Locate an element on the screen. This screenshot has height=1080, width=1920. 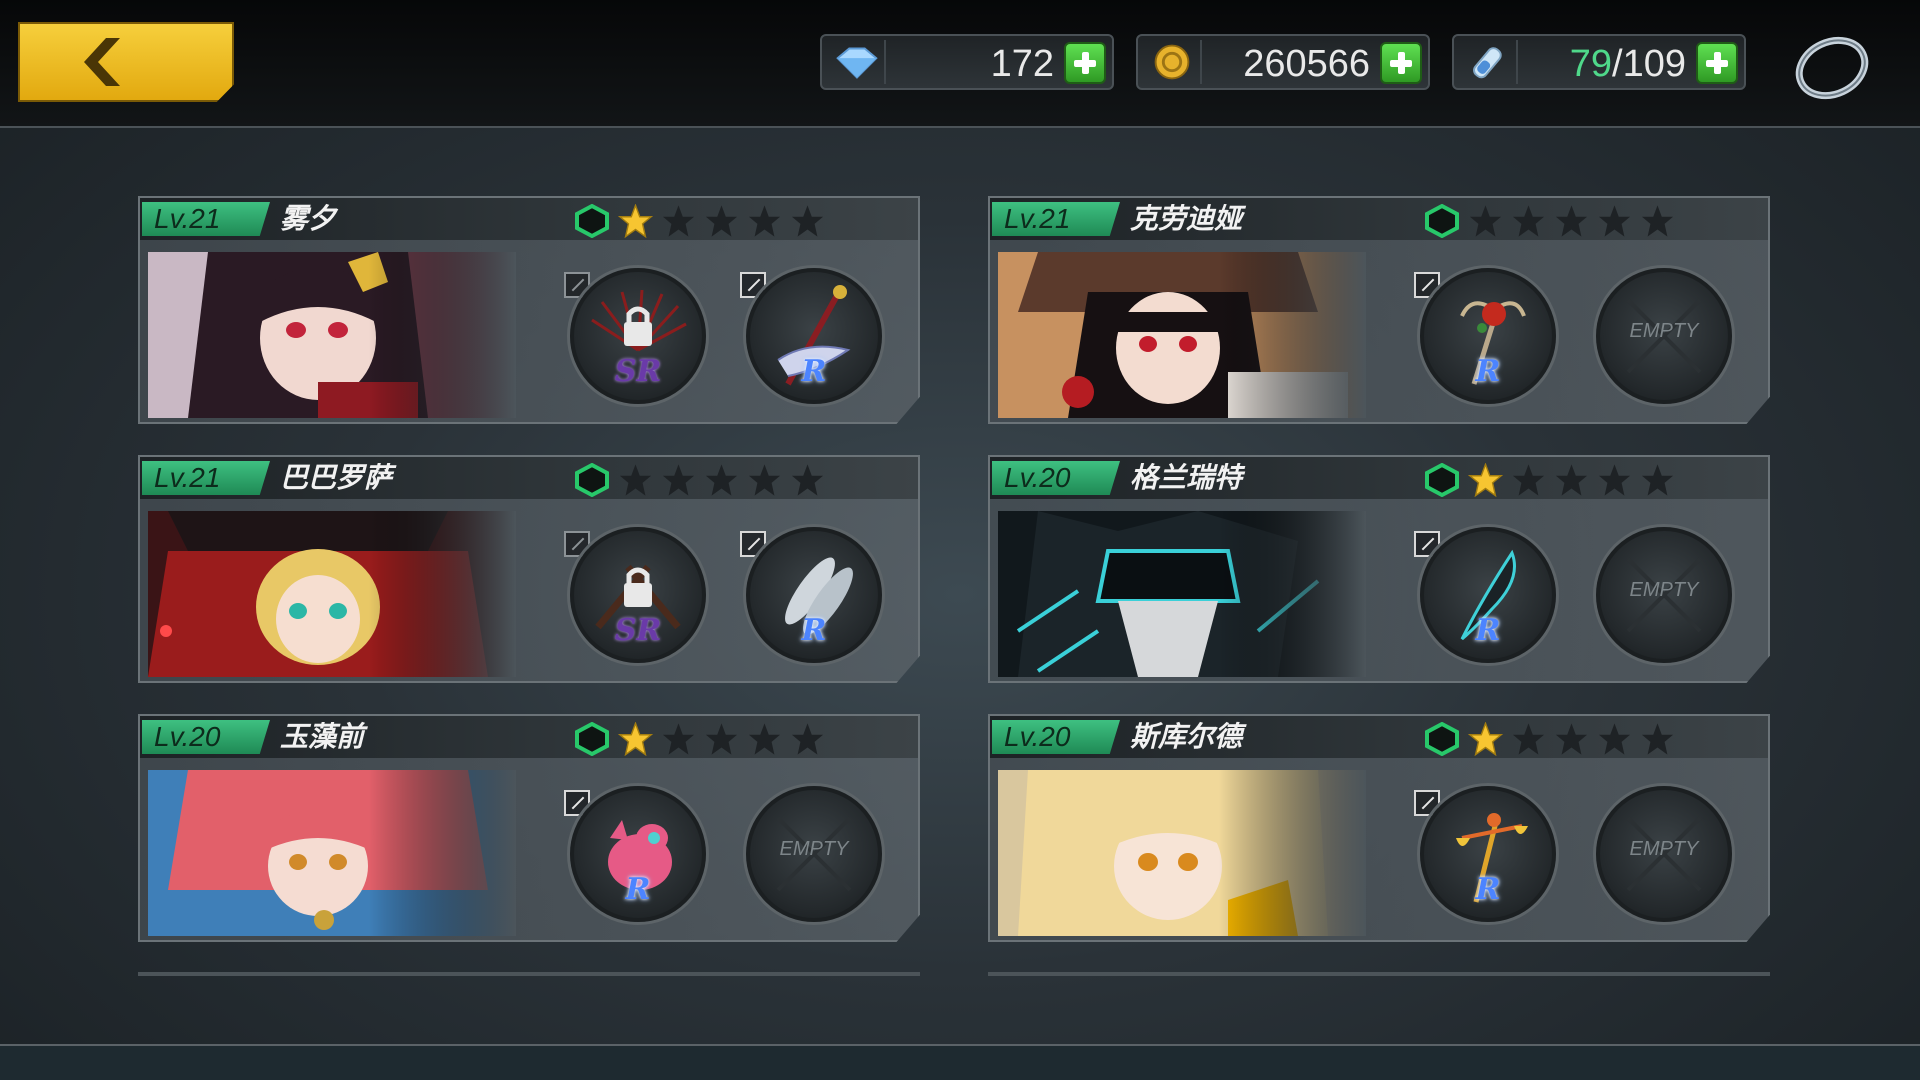
gold-coin-icon is located at coordinates (1178, 62).